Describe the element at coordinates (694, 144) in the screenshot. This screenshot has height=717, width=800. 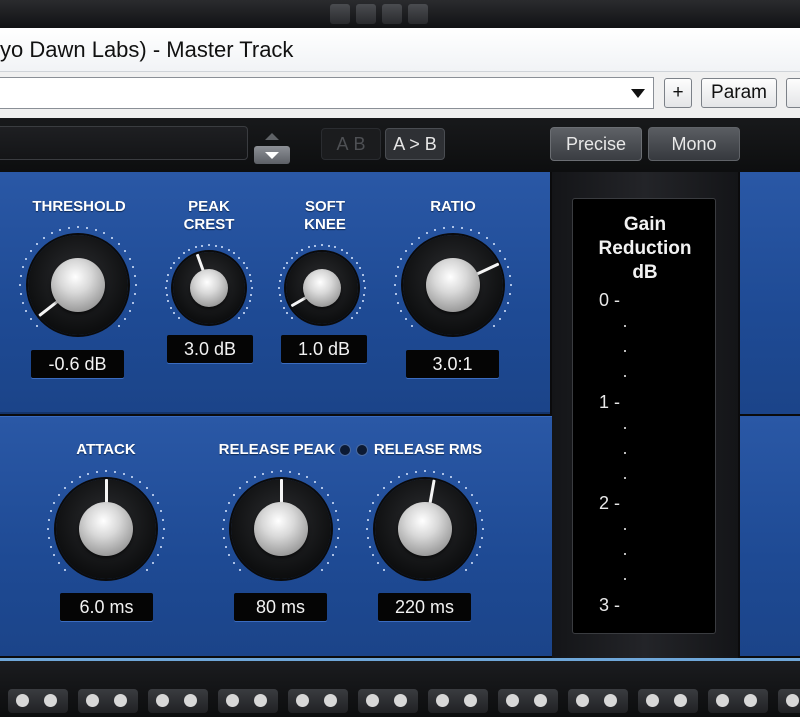
I see `mono-button: Mono` at that location.